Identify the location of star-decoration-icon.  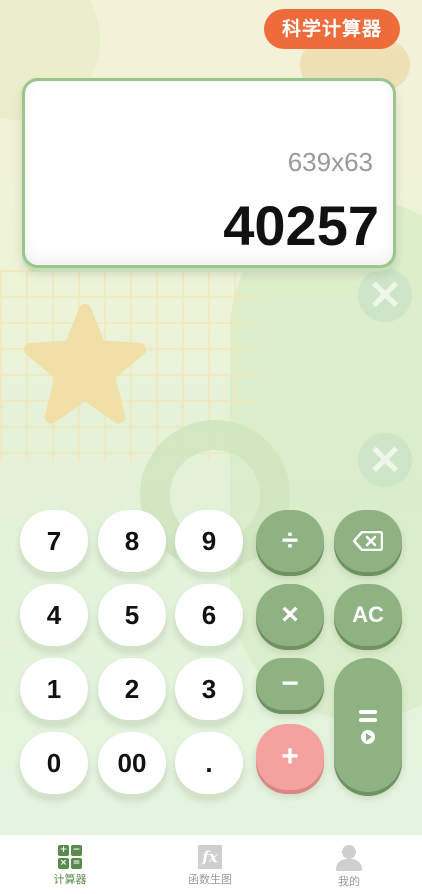
(85, 363).